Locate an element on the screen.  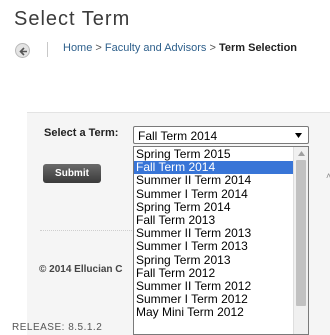
term-option: Spring Term 2014 is located at coordinates (214, 207).